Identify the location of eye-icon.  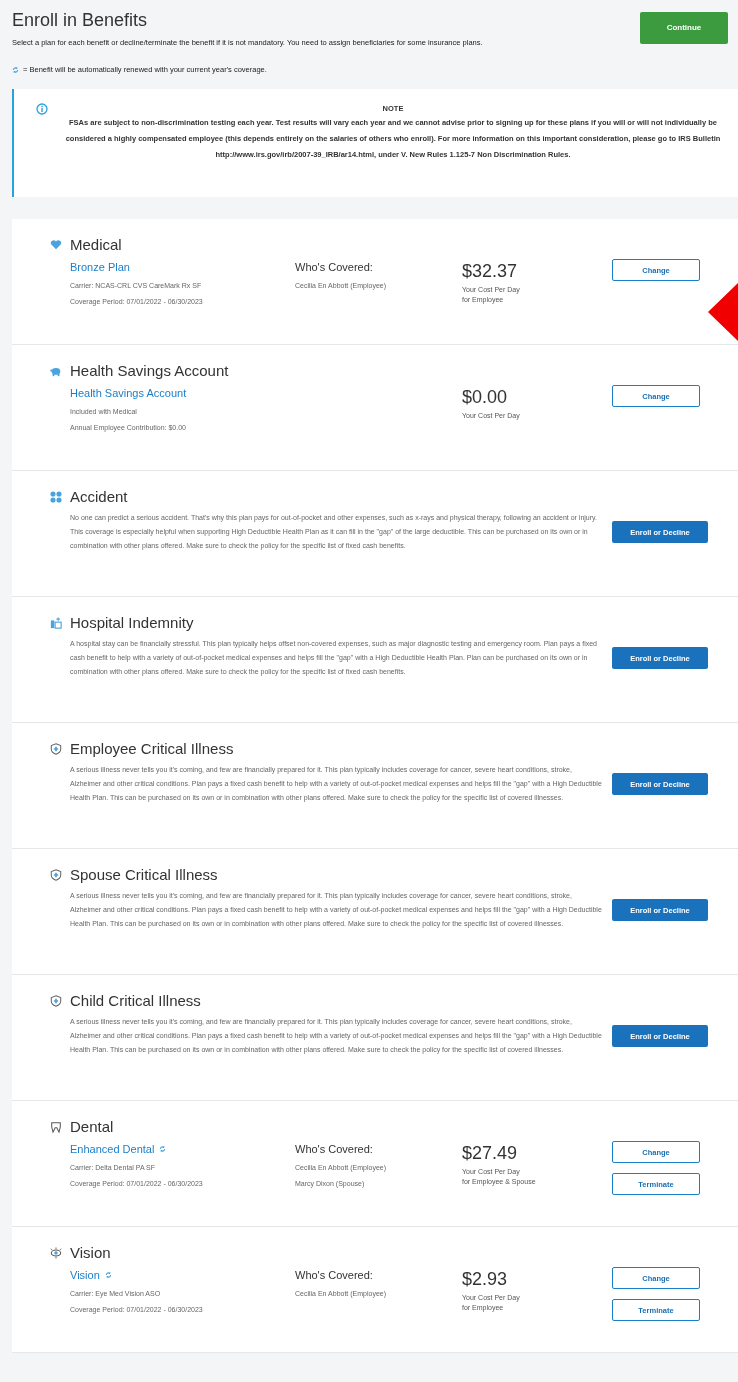
(56, 1253).